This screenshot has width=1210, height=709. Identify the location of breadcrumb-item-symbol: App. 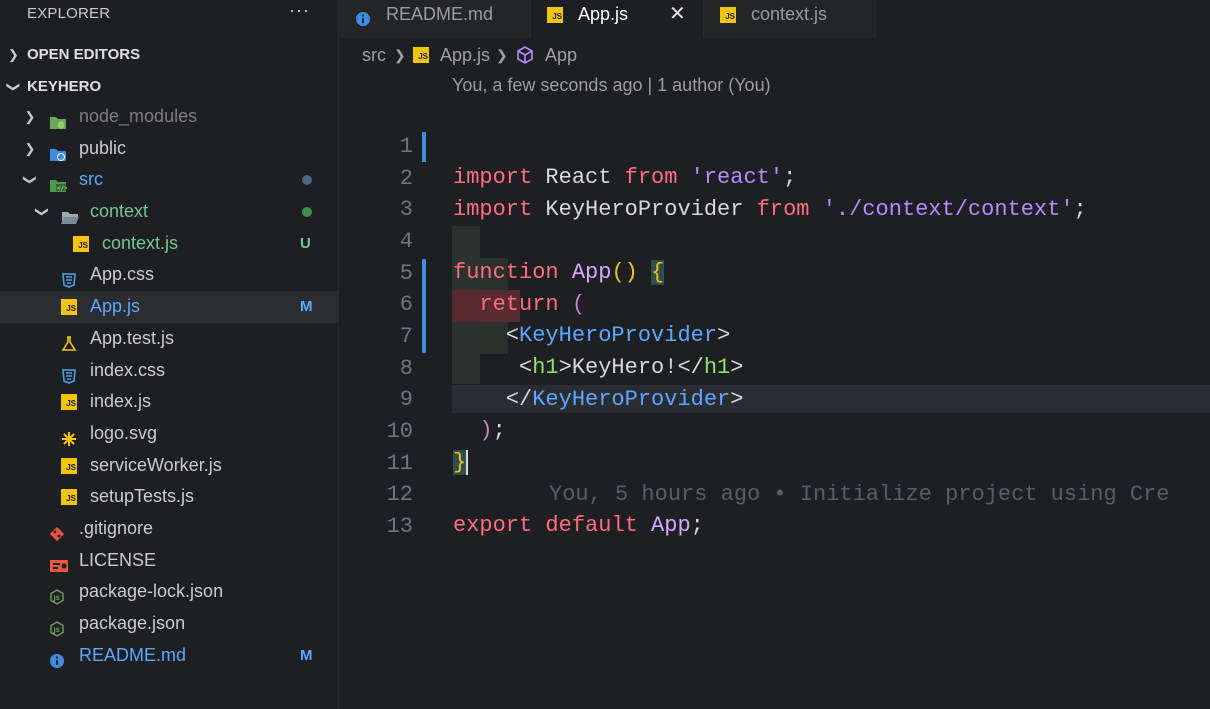
(561, 55).